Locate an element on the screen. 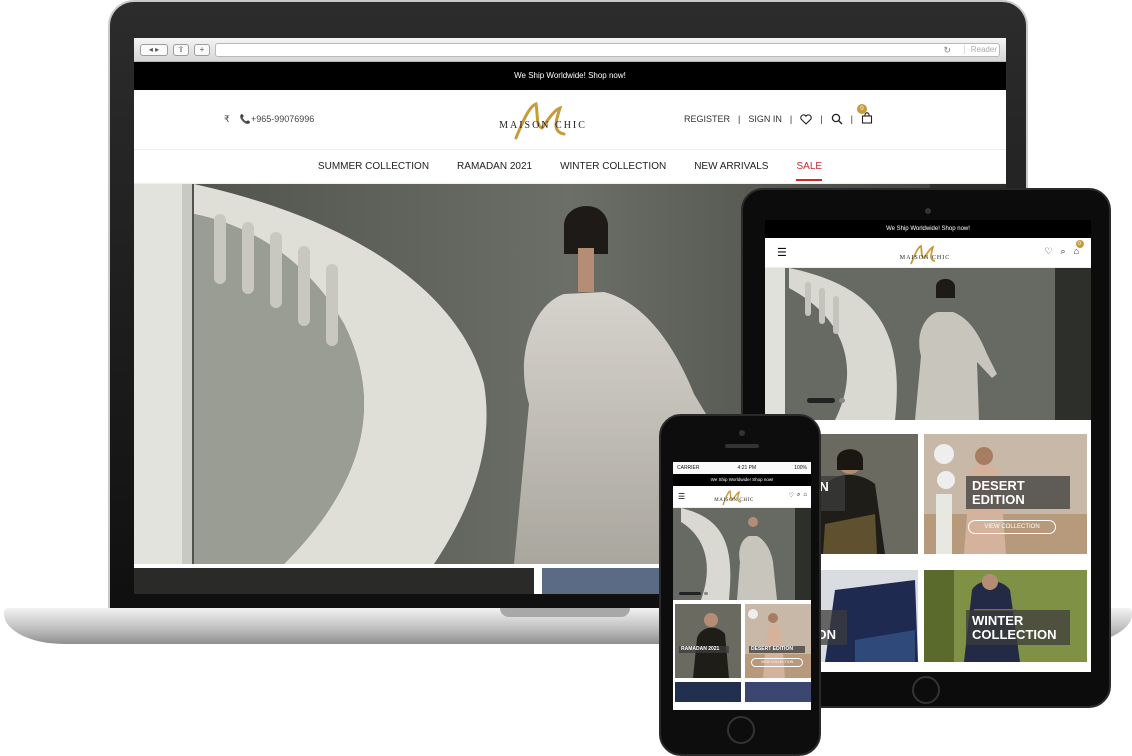  nav-item-summer-collection: SUMMER COLLECTION is located at coordinates (373, 166).